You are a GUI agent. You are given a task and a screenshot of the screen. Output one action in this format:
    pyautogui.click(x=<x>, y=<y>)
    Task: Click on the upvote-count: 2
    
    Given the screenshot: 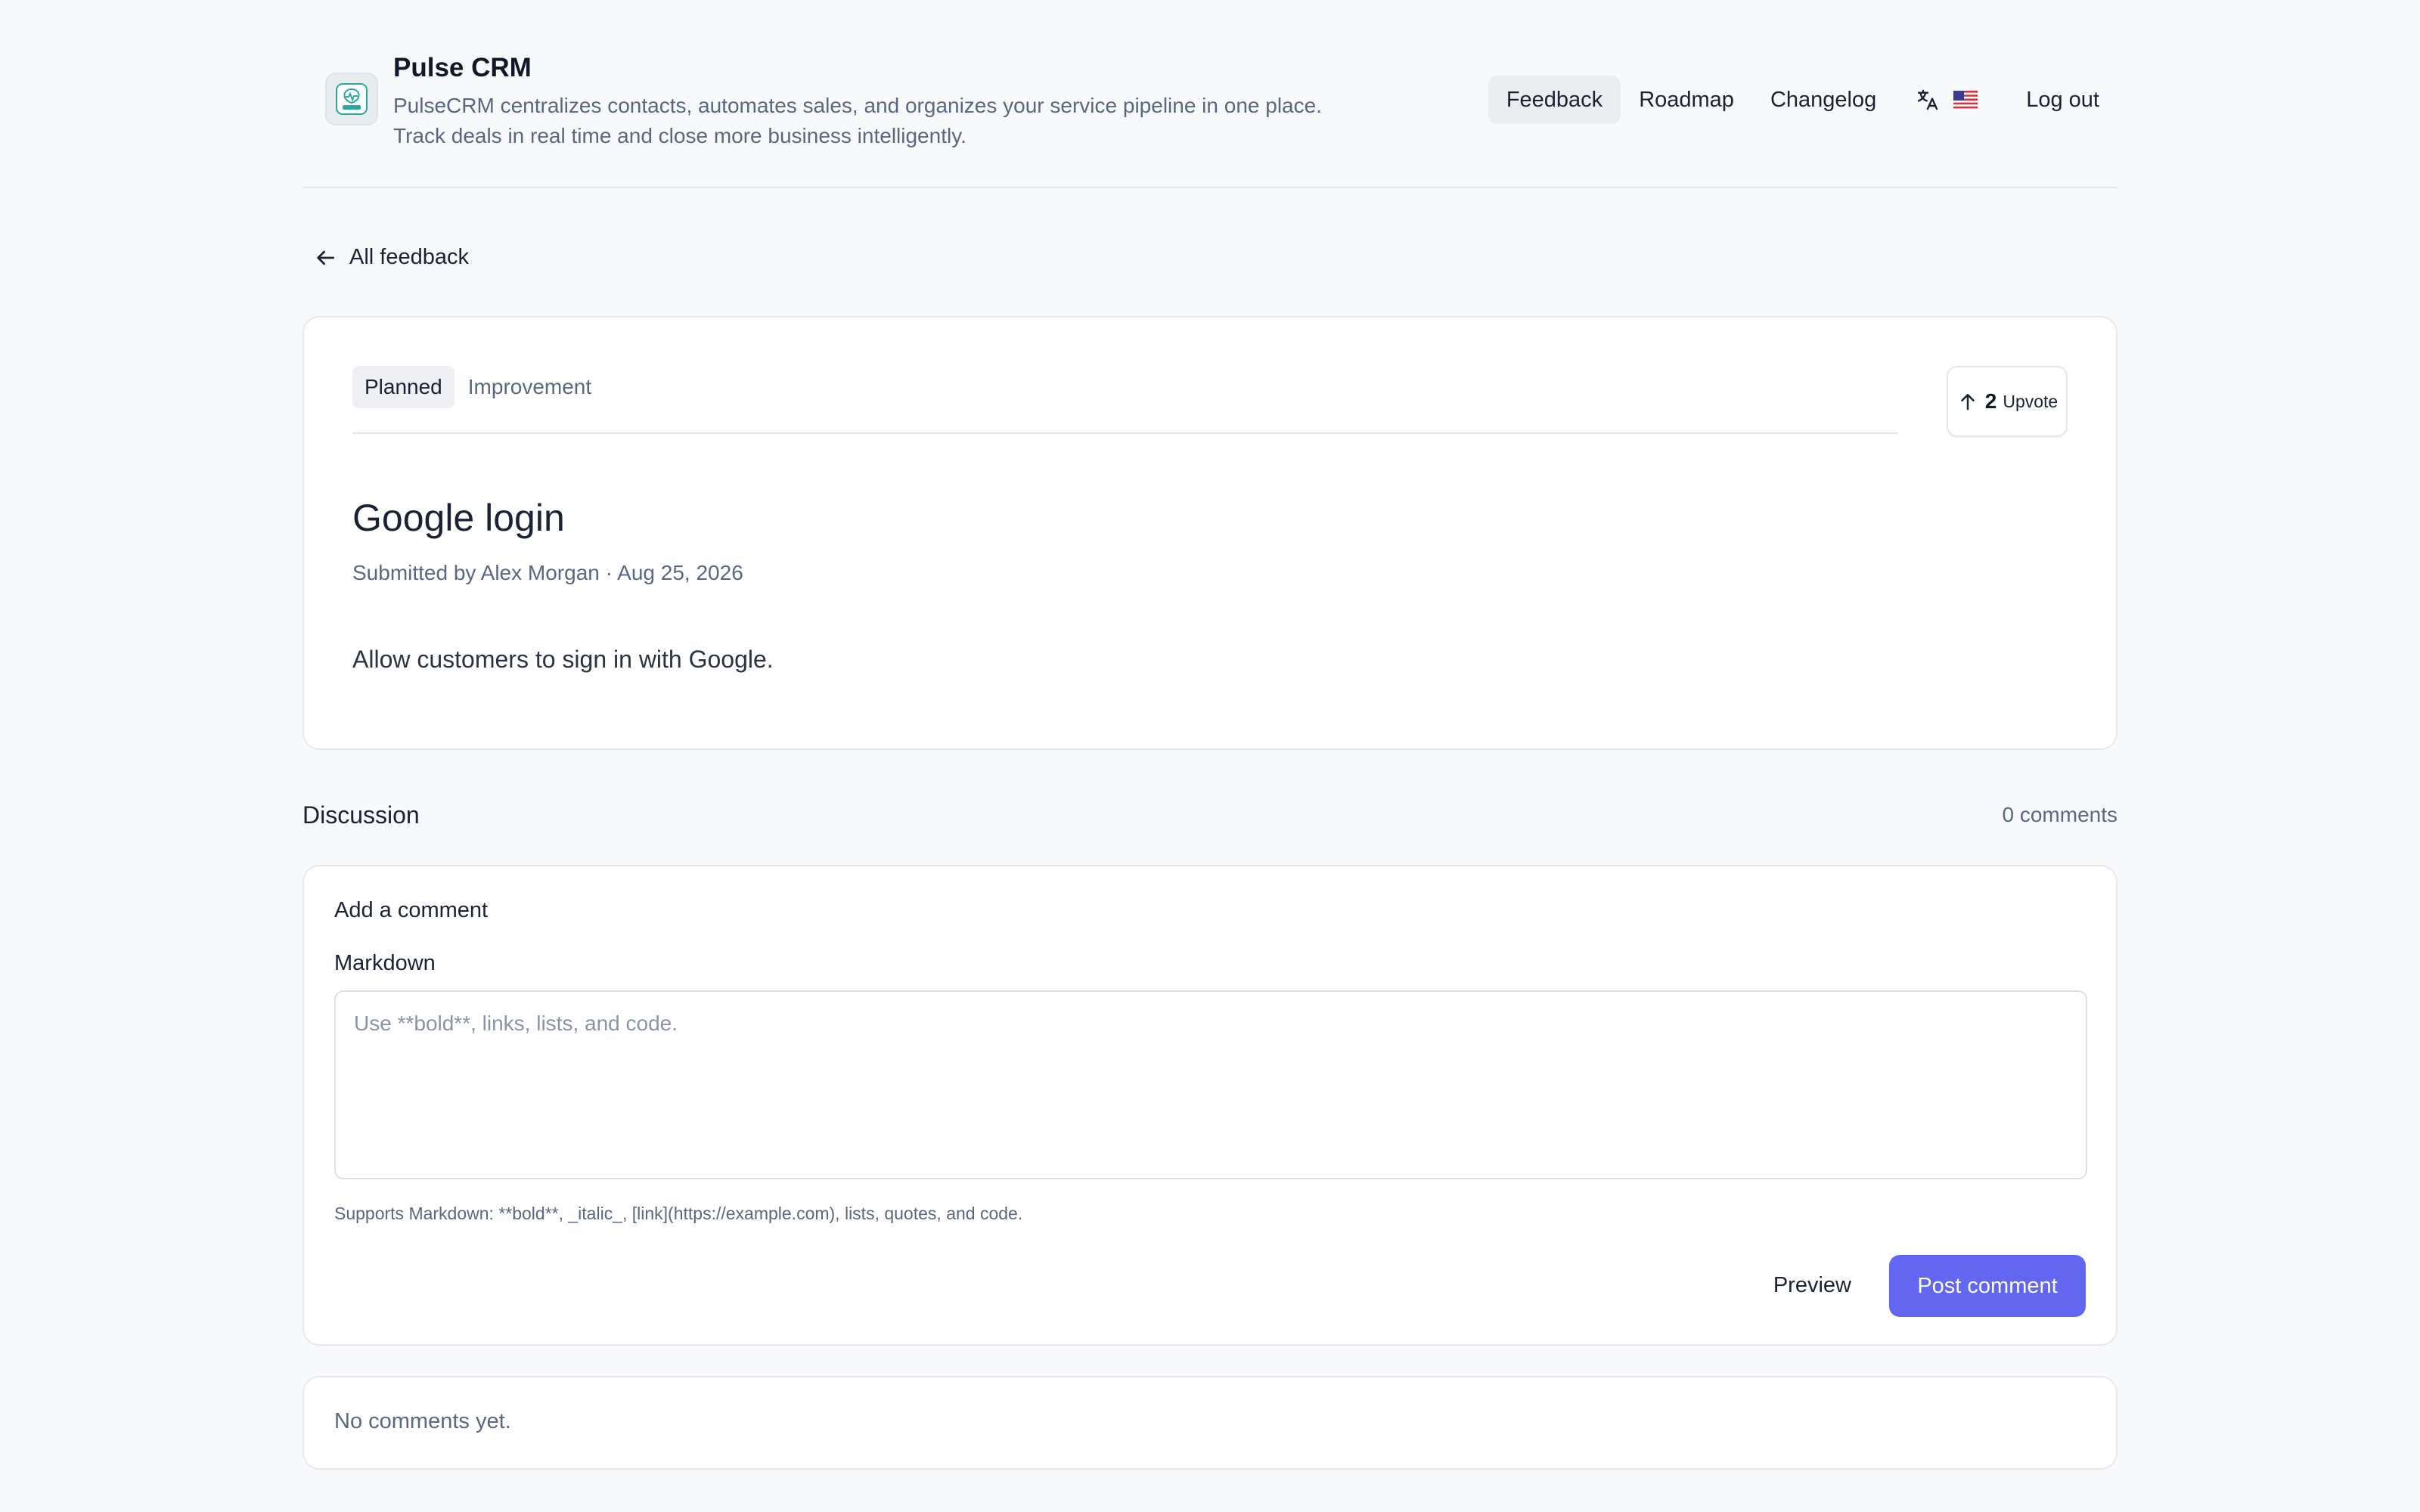 What is the action you would take?
    pyautogui.click(x=1990, y=401)
    